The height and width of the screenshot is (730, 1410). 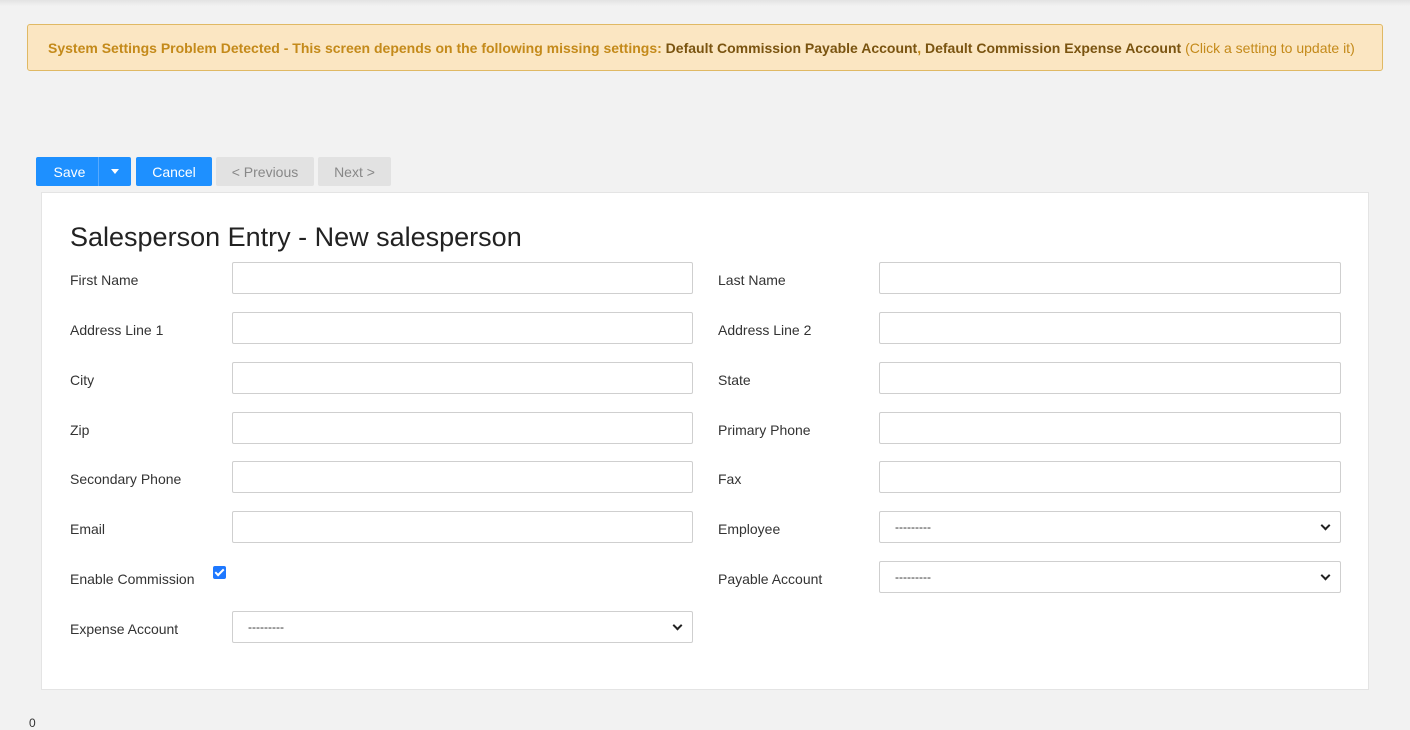 I want to click on last-name-label: Last Name, so click(x=752, y=280).